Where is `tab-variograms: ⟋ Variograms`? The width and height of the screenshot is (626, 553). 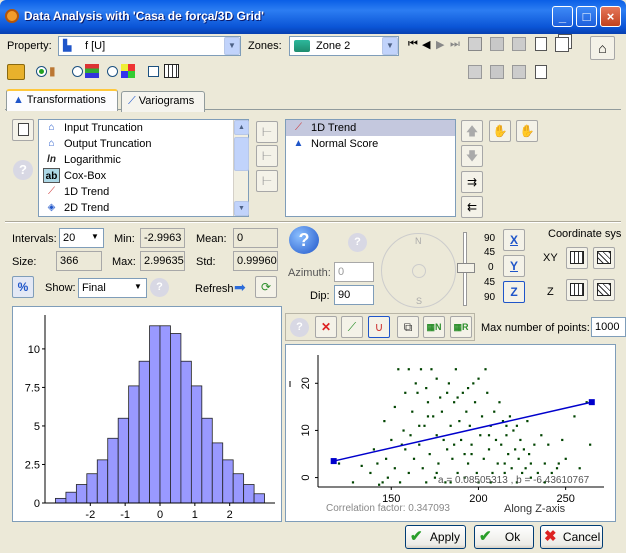 tab-variograms: ⟋ Variograms is located at coordinates (163, 101).